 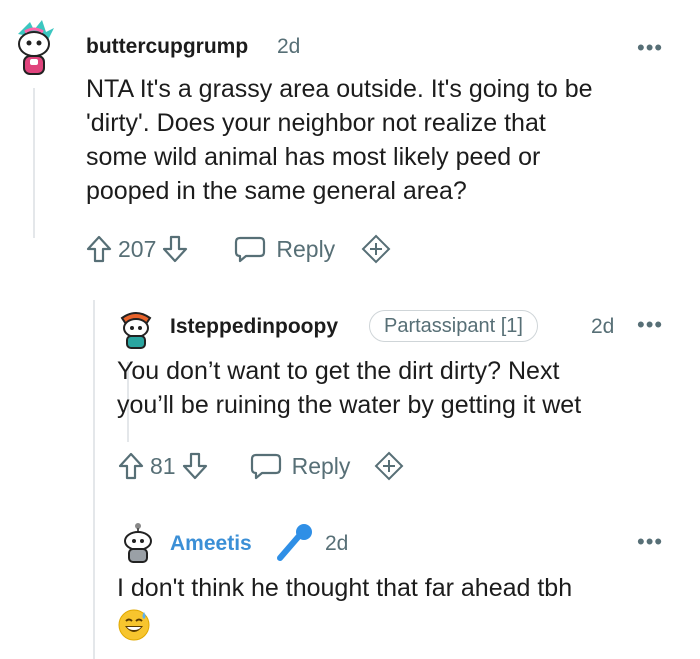 I want to click on comment-body-line: pooped in the same general area?, so click(x=276, y=191).